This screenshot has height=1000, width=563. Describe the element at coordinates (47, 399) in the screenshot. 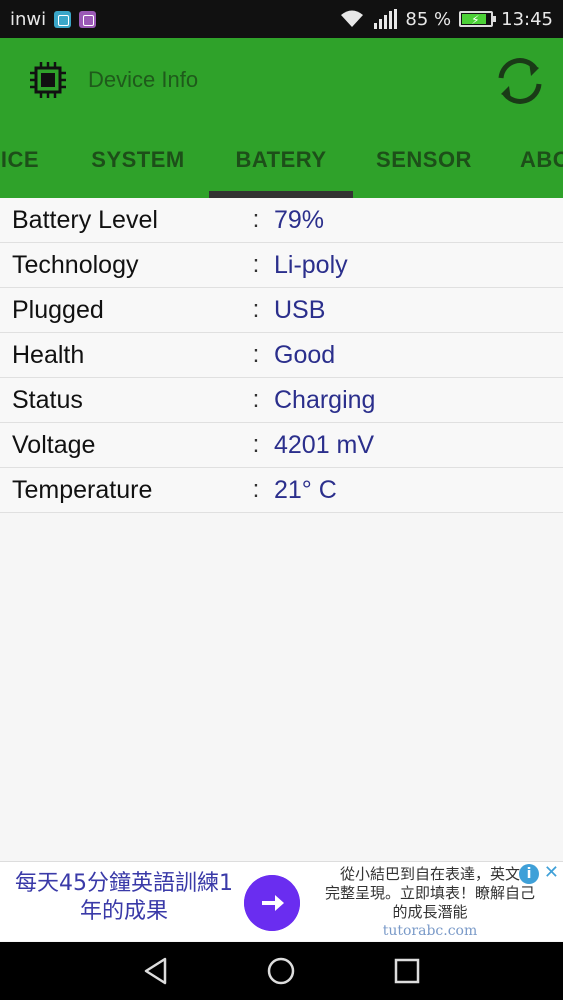

I see `row-label: Status` at that location.